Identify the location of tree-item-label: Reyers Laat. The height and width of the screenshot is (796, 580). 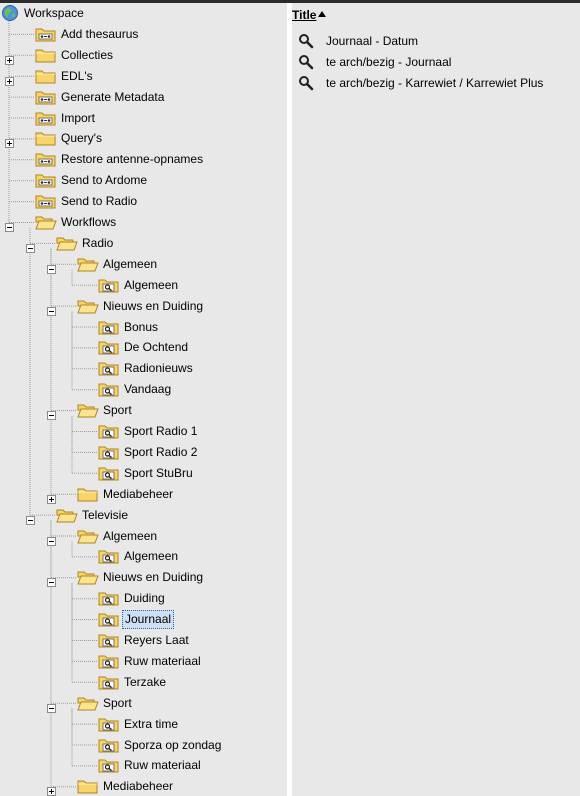
(156, 640).